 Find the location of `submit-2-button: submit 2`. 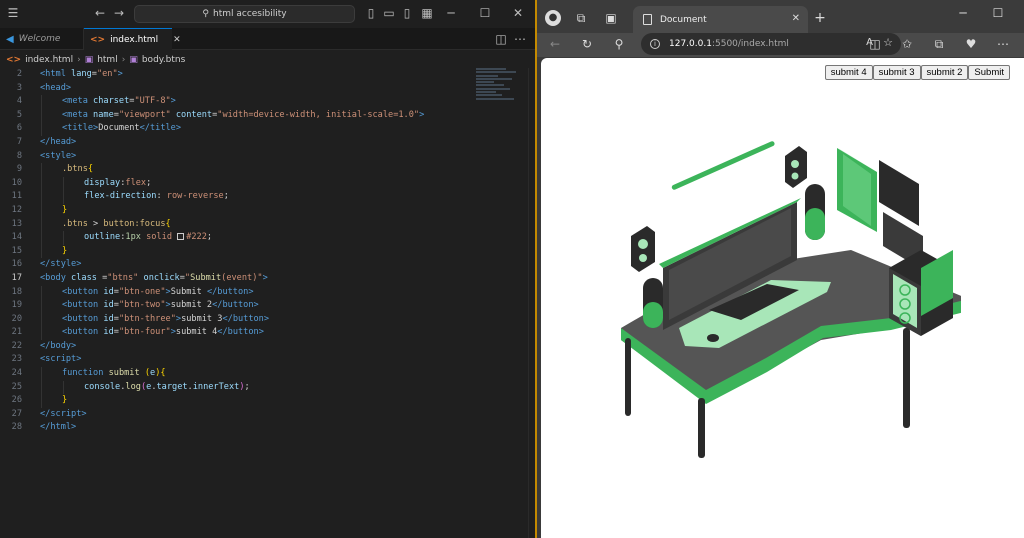

submit-2-button: submit 2 is located at coordinates (944, 72).